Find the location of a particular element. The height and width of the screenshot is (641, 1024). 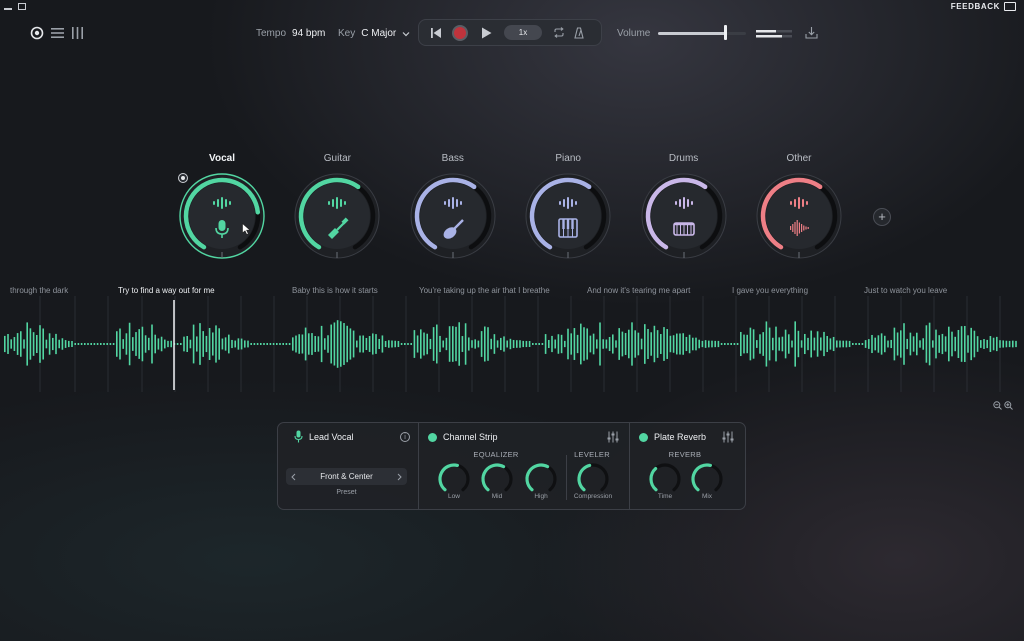

feedback-button: FEEDBACK is located at coordinates (983, 6).